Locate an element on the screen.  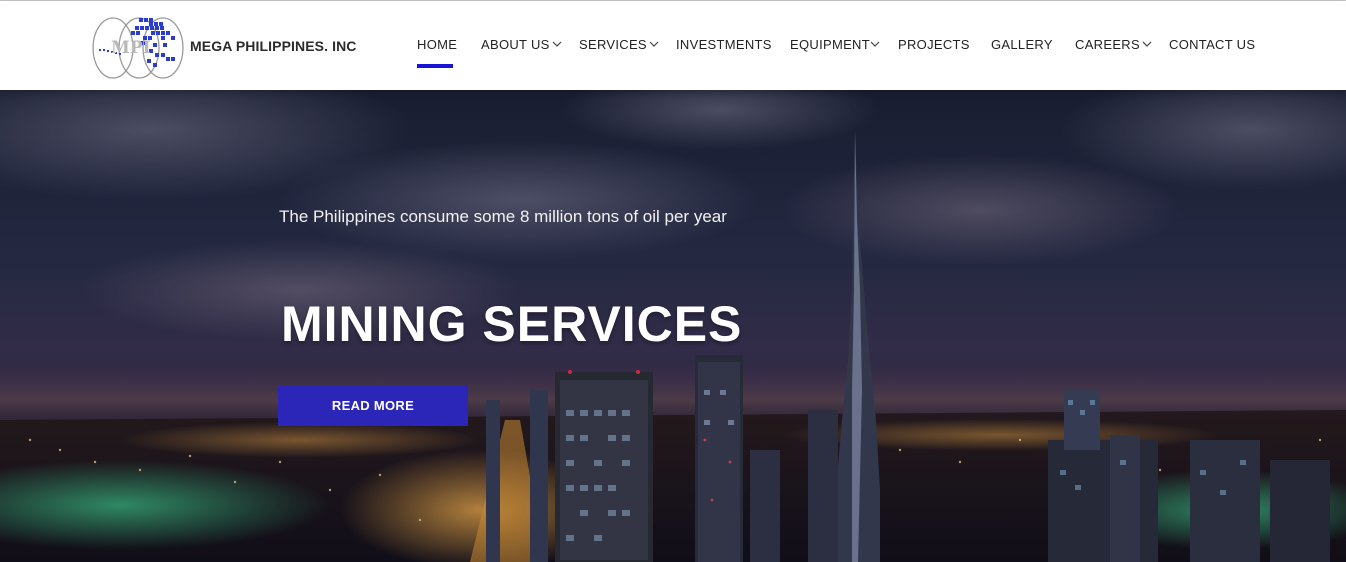
nav-projects-label: PROJECTS is located at coordinates (934, 44).